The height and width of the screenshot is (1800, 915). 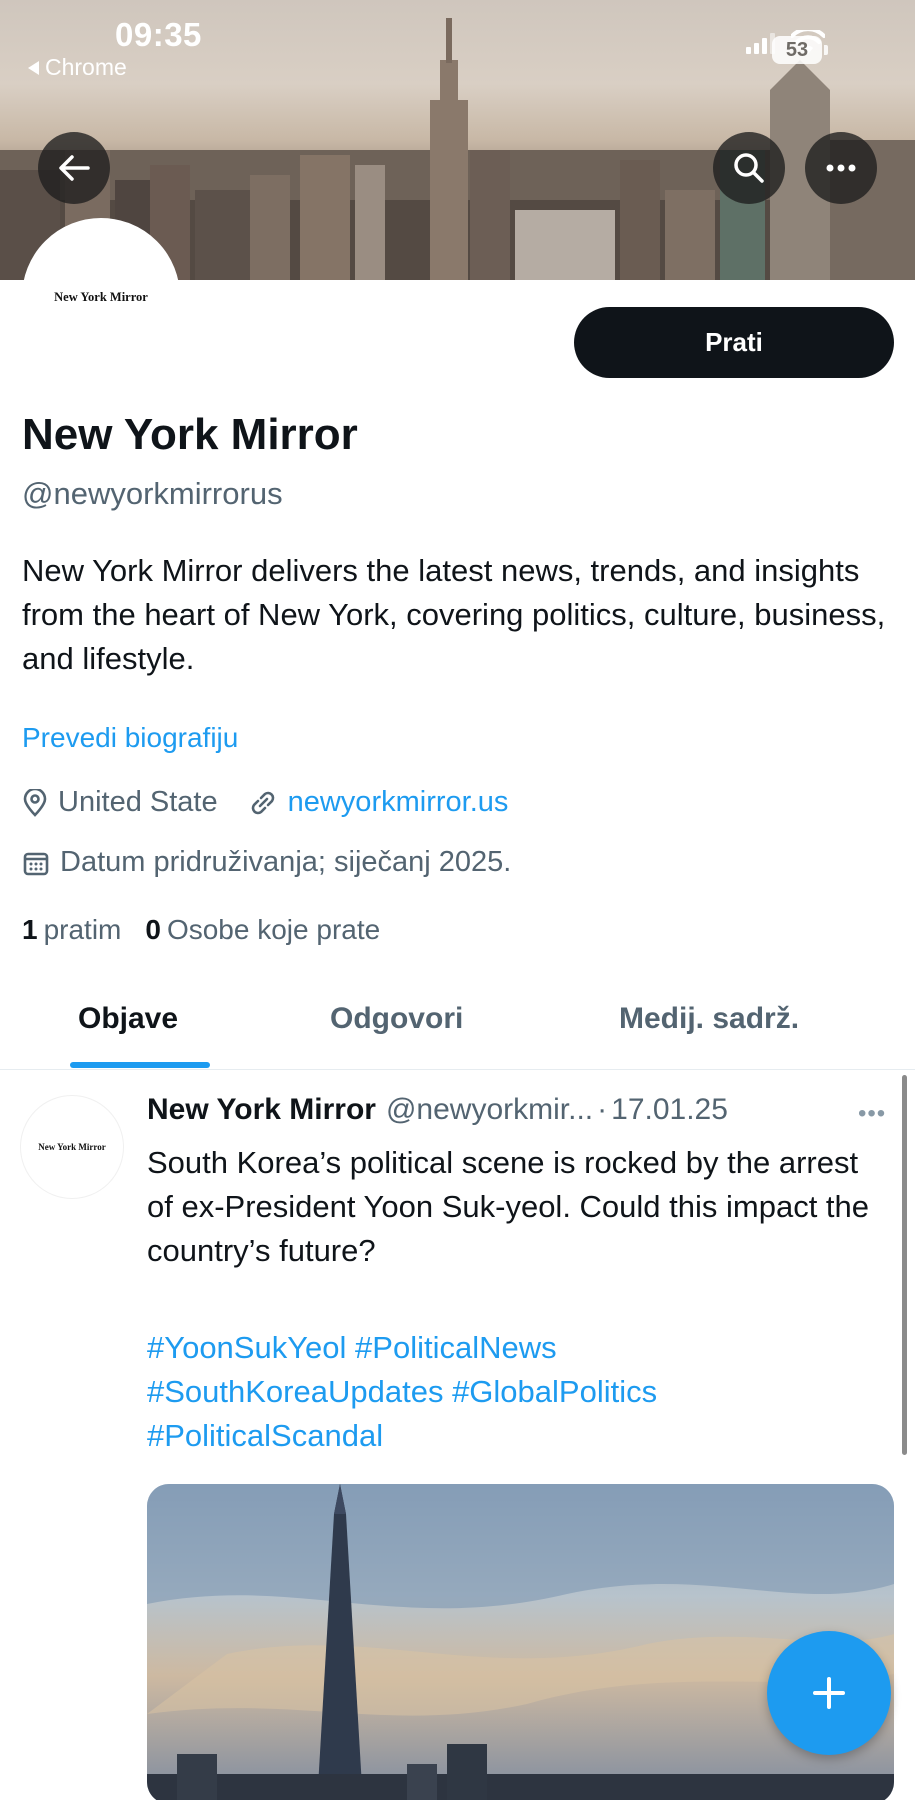 I want to click on follow-counts: 1 pratim 0 Osobe koje prate, so click(x=201, y=930).